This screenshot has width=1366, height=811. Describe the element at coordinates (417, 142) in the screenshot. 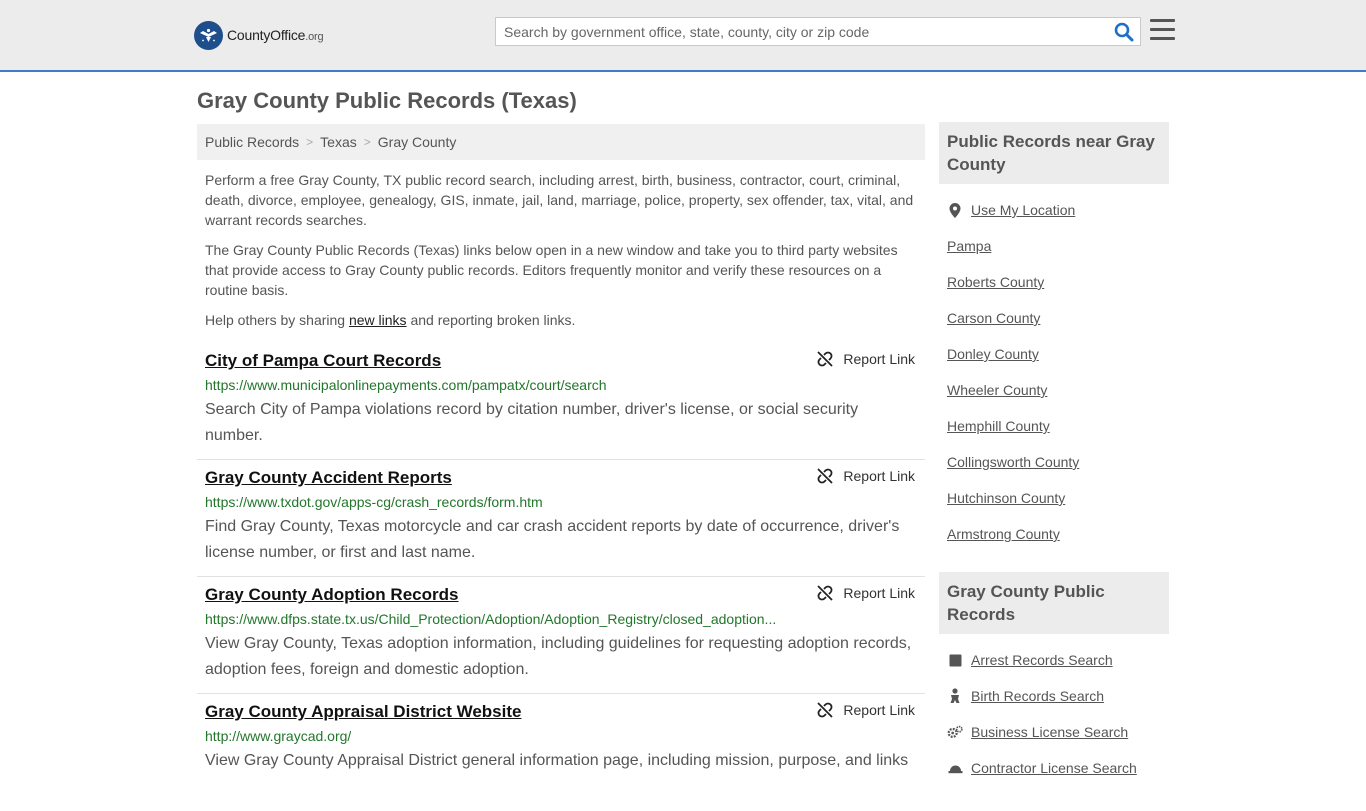

I see `breadcrumb-gray-county: Gray County` at that location.